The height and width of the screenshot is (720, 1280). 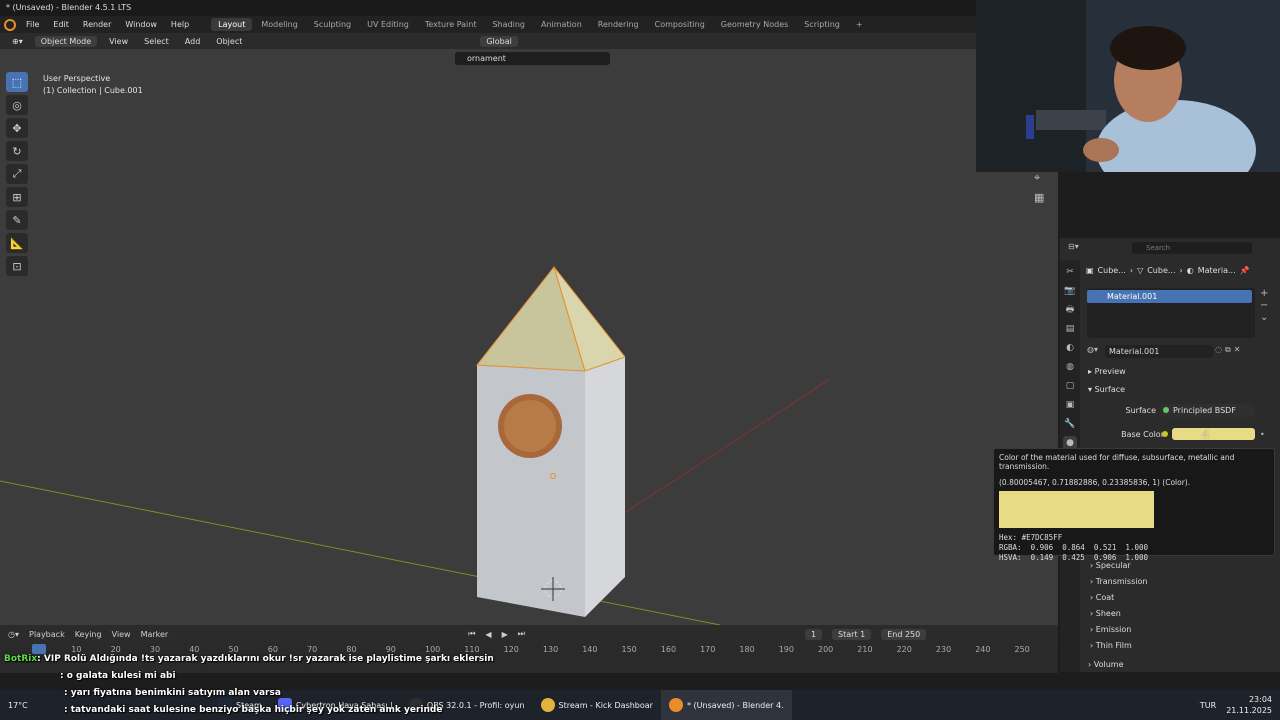 What do you see at coordinates (813, 634) in the screenshot?
I see `current-frame-field: 1` at bounding box center [813, 634].